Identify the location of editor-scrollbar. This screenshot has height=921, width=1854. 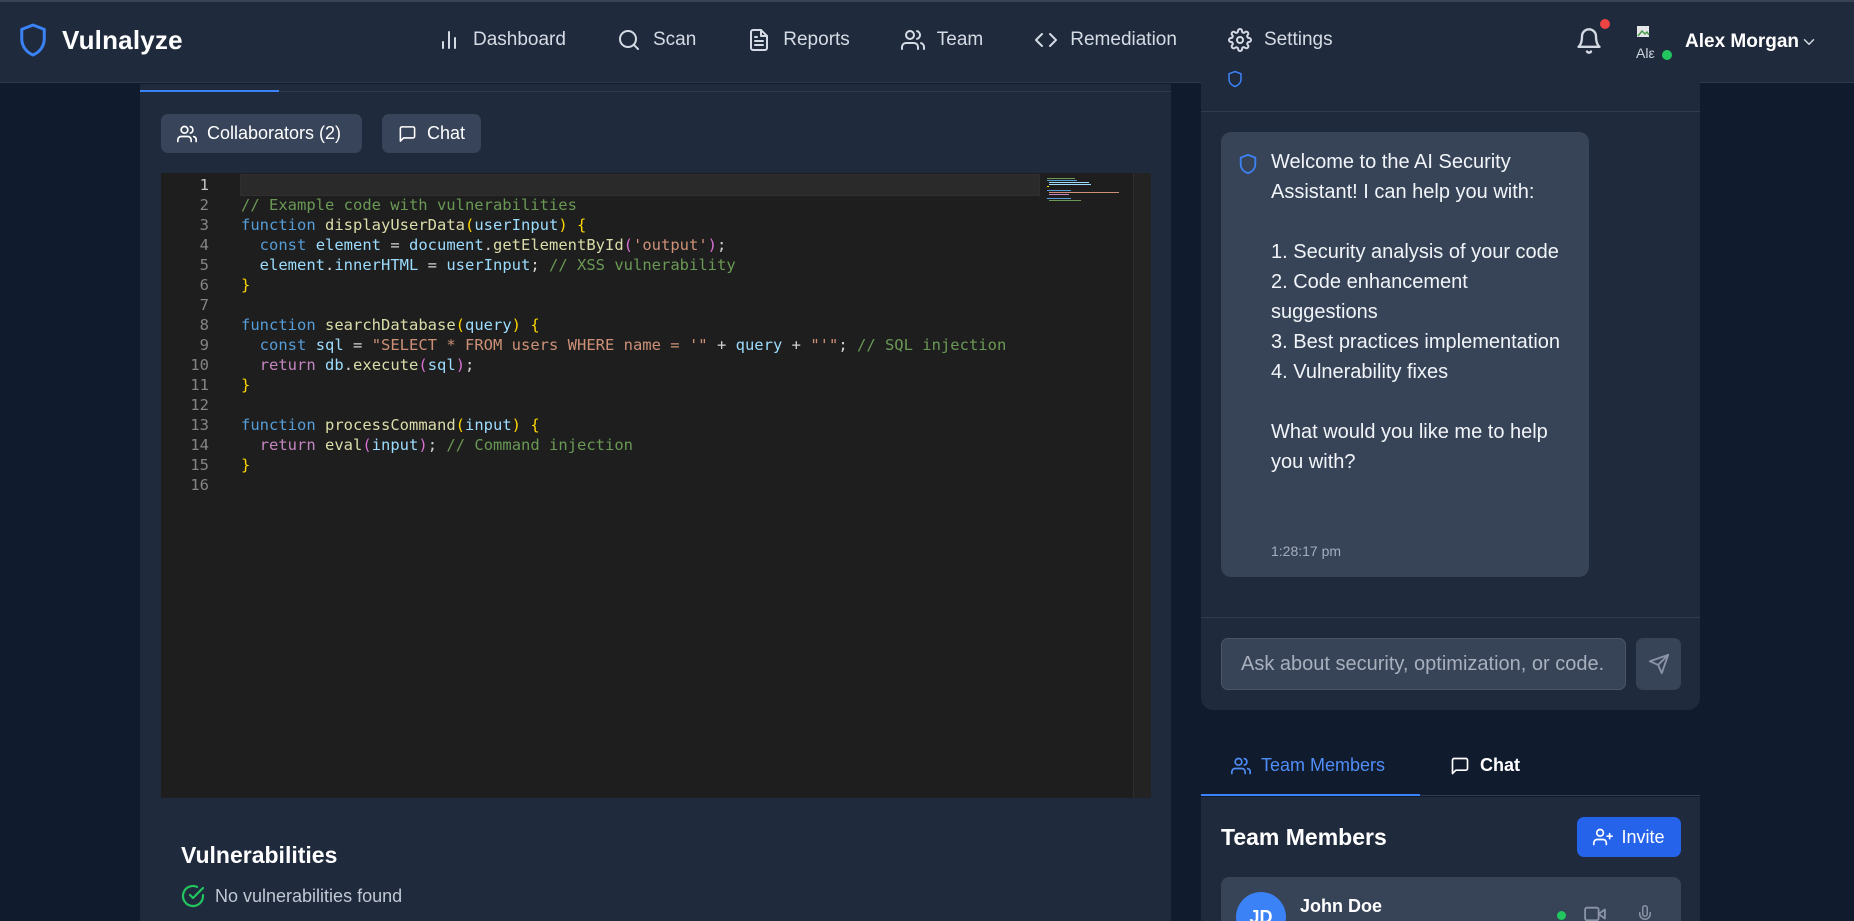
(1142, 485).